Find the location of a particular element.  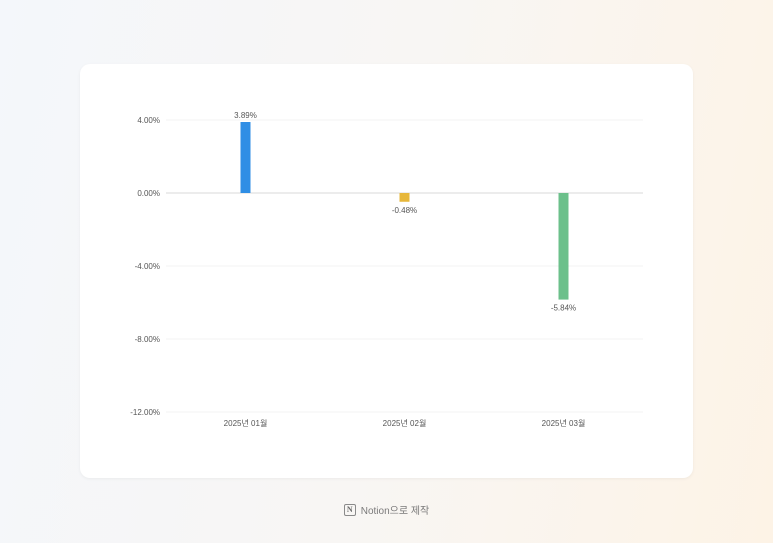

x-tick-label: 2025년 03월 is located at coordinates (564, 423).